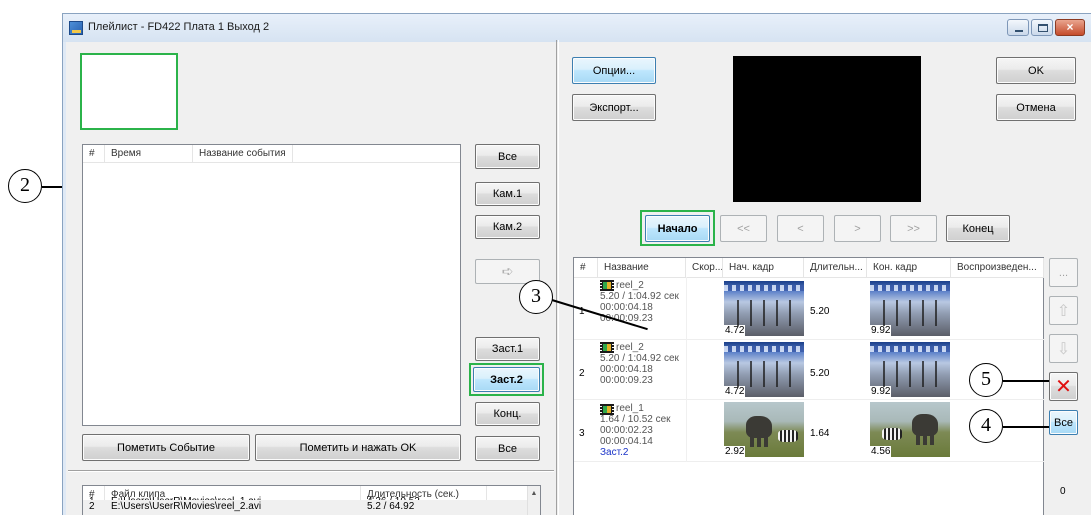 This screenshot has height=515, width=1091. What do you see at coordinates (76, 28) in the screenshot?
I see `app-icon` at bounding box center [76, 28].